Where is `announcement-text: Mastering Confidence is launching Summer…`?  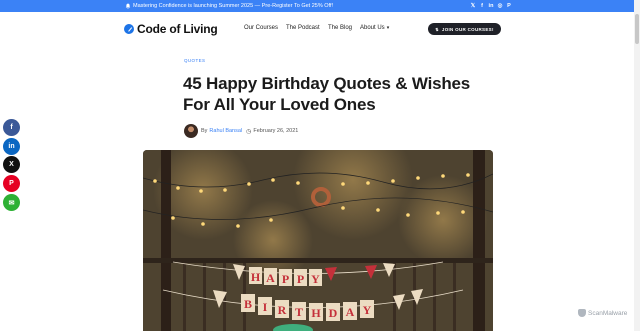
announcement-text: Mastering Confidence is launching Summer… is located at coordinates (233, 6).